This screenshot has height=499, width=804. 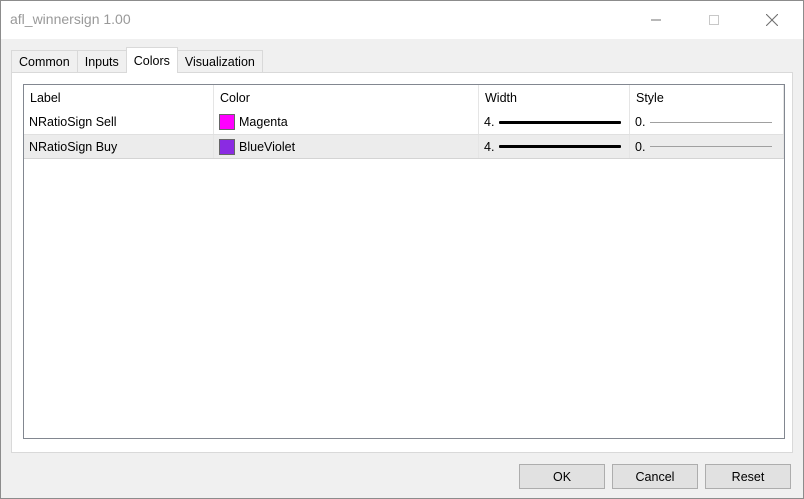 I want to click on tab-inputs: Inputs, so click(x=101, y=61).